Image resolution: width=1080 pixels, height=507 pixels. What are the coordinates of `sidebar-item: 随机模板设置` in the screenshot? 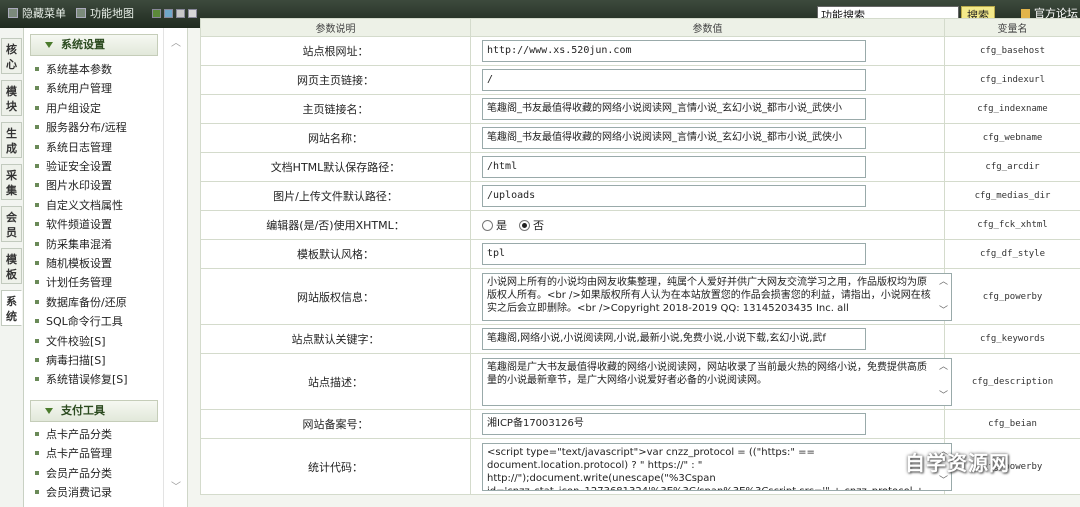 It's located at (73, 264).